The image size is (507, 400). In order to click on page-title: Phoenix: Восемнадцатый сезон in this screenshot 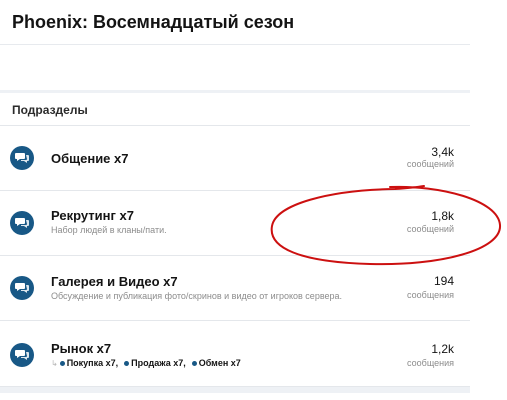, I will do `click(153, 22)`.